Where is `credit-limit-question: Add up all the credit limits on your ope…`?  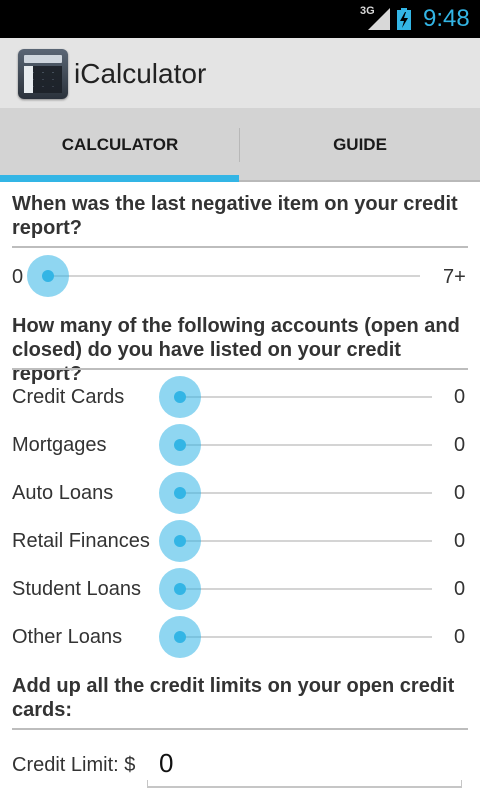
credit-limit-question: Add up all the credit limits on your ope… is located at coordinates (233, 698).